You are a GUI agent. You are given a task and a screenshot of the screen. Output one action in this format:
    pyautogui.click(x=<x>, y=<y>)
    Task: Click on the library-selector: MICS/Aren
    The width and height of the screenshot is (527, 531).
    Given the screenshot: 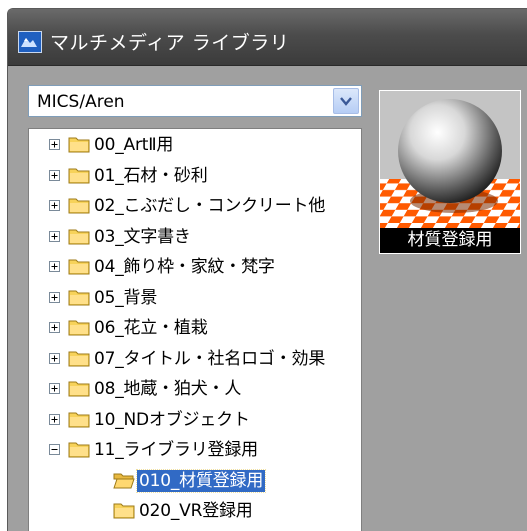 What is the action you would take?
    pyautogui.click(x=195, y=101)
    